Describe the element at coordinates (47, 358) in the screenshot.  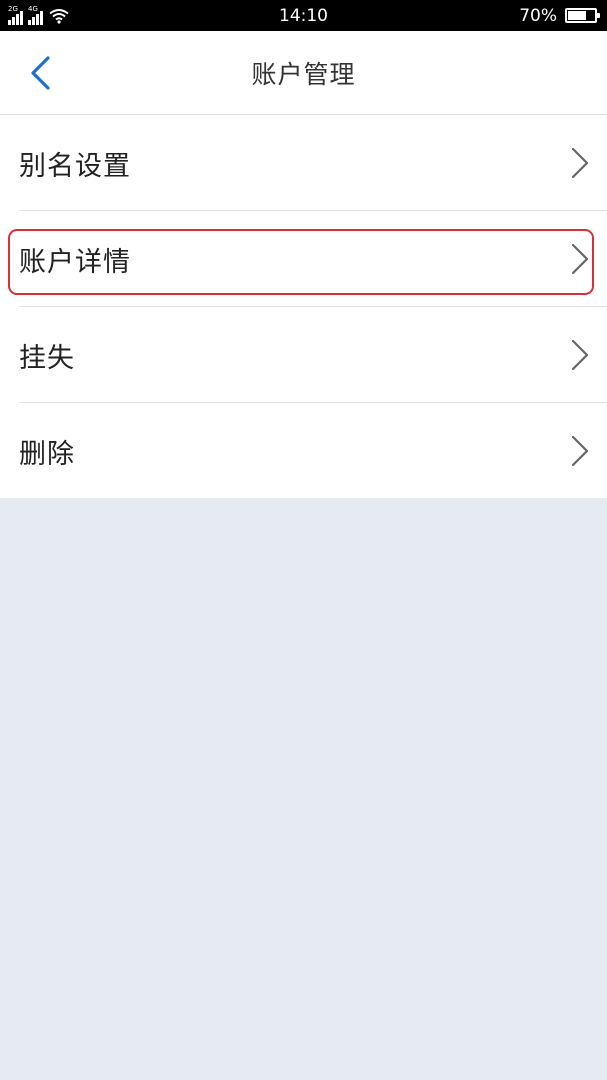
I see `menu-item-label: 挂失` at that location.